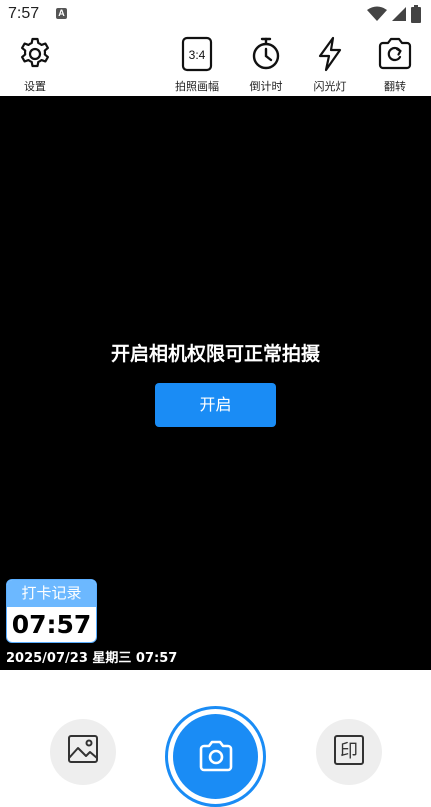 This screenshot has height=807, width=431. I want to click on battery-icon, so click(416, 14).